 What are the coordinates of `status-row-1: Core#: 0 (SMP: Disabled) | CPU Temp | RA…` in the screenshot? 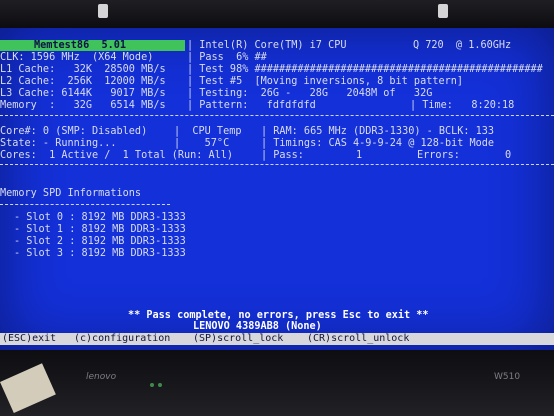 It's located at (277, 131).